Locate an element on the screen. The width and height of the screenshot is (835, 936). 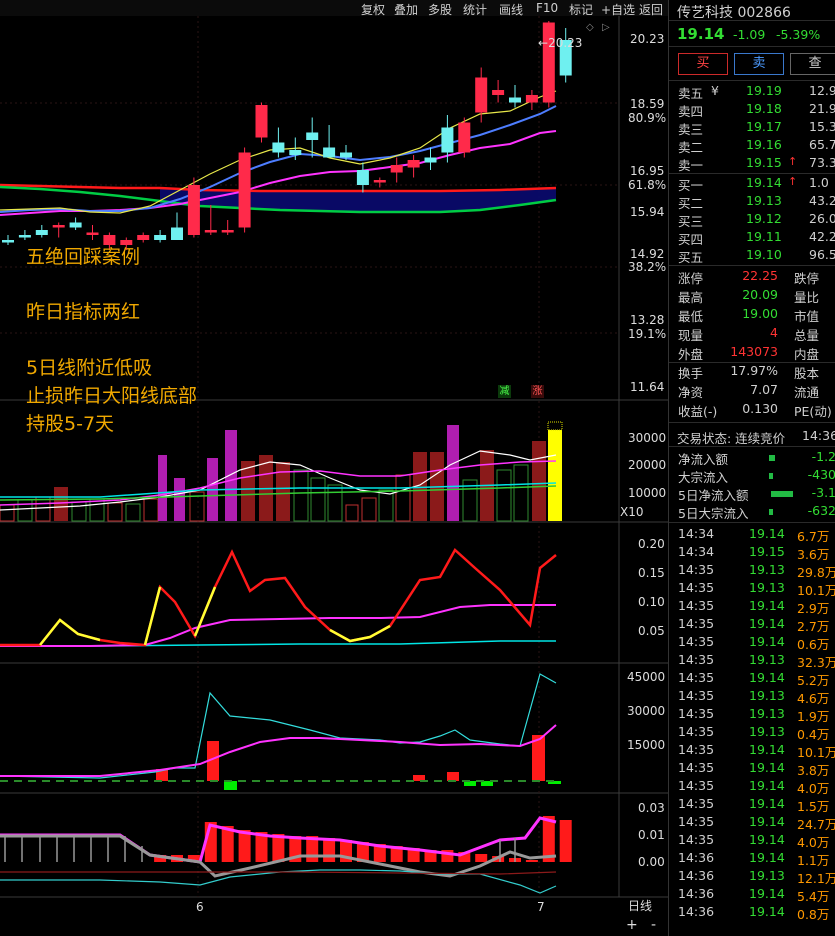
sell-button: 卖 is located at coordinates (759, 64).